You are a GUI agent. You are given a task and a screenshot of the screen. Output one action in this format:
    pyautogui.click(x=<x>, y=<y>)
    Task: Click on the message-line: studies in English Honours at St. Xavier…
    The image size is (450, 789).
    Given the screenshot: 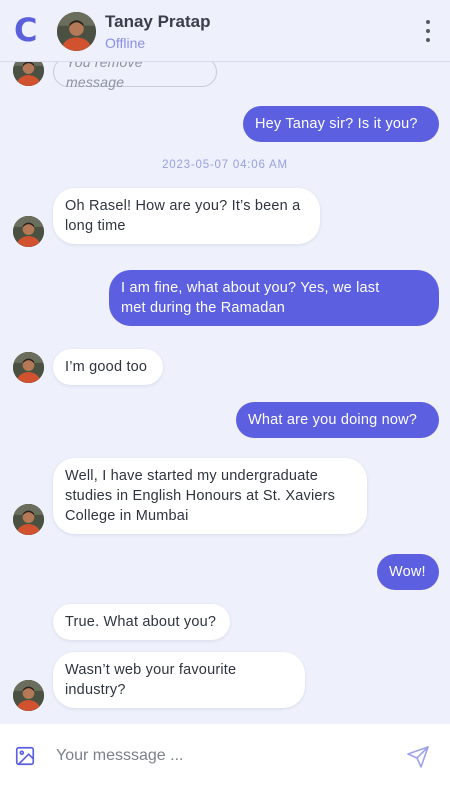 What is the action you would take?
    pyautogui.click(x=200, y=496)
    